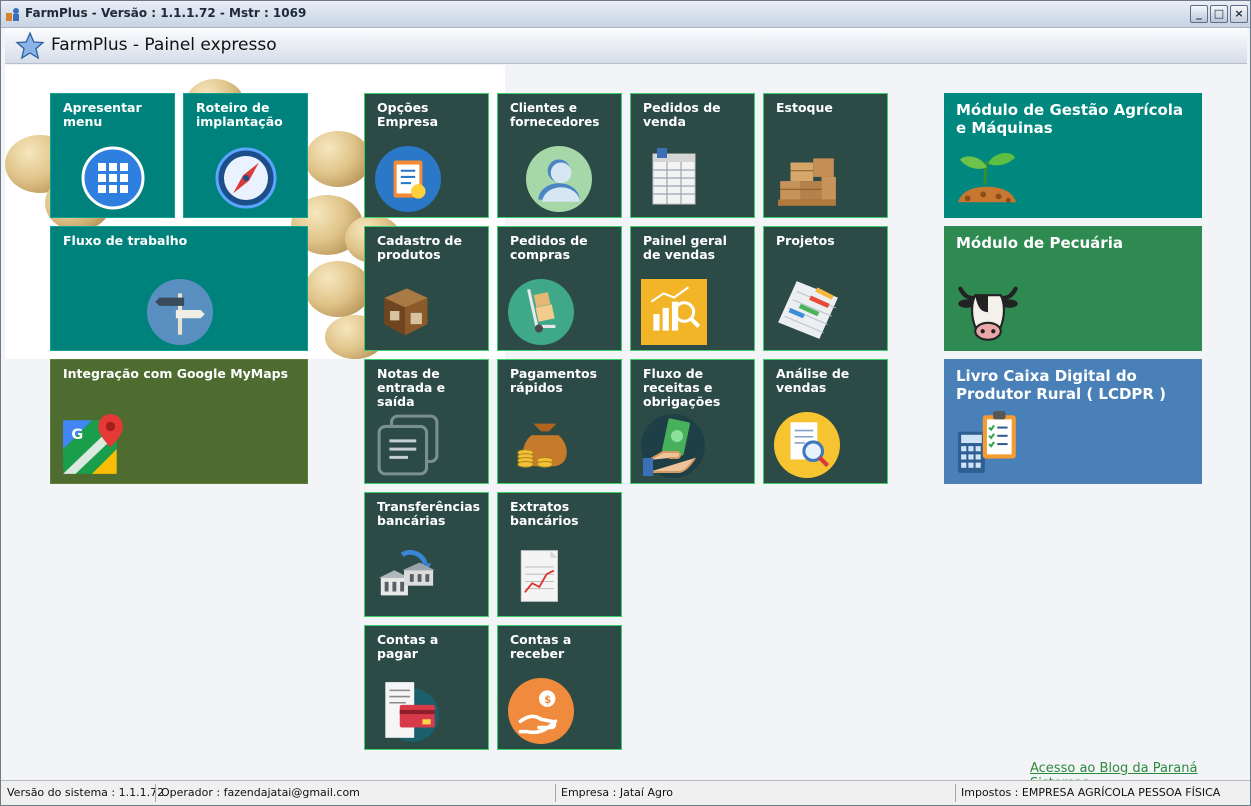 This screenshot has height=806, width=1251. Describe the element at coordinates (541, 312) in the screenshot. I see `hand-truck-icon` at that location.